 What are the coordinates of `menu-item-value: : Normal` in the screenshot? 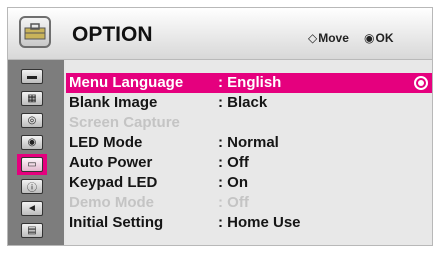 It's located at (248, 142).